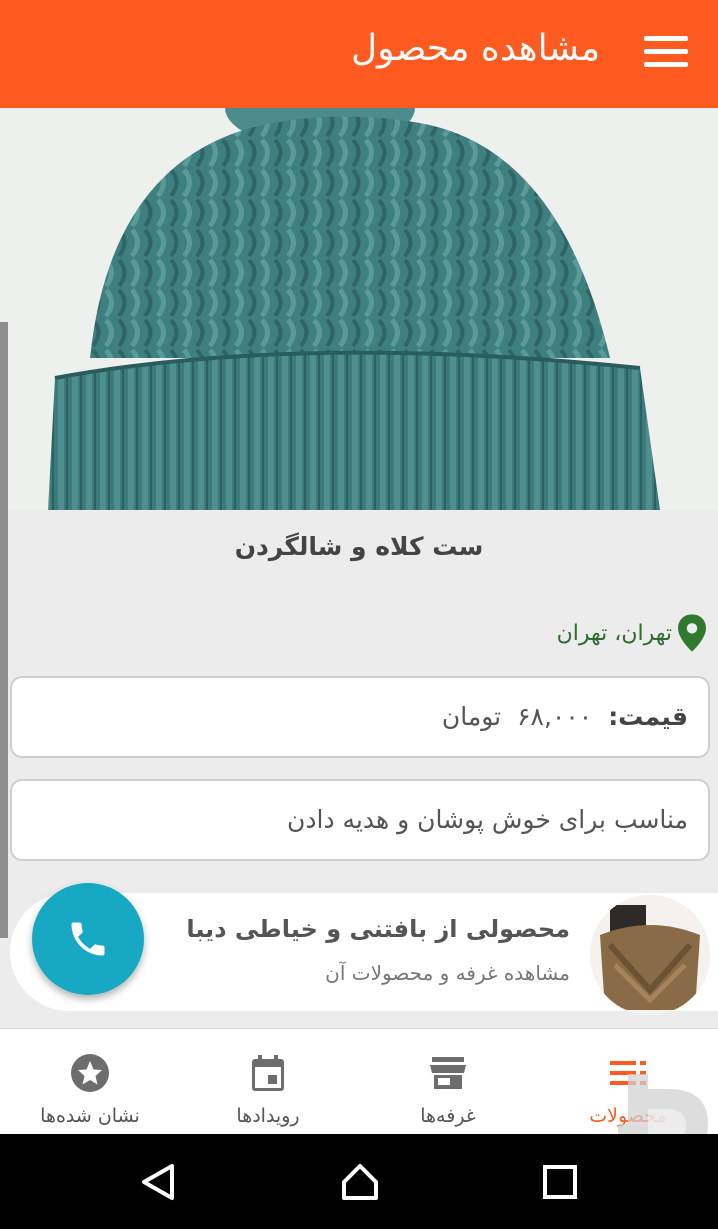 The width and height of the screenshot is (718, 1229). I want to click on app-bar: مشاهده محصول, so click(359, 54).